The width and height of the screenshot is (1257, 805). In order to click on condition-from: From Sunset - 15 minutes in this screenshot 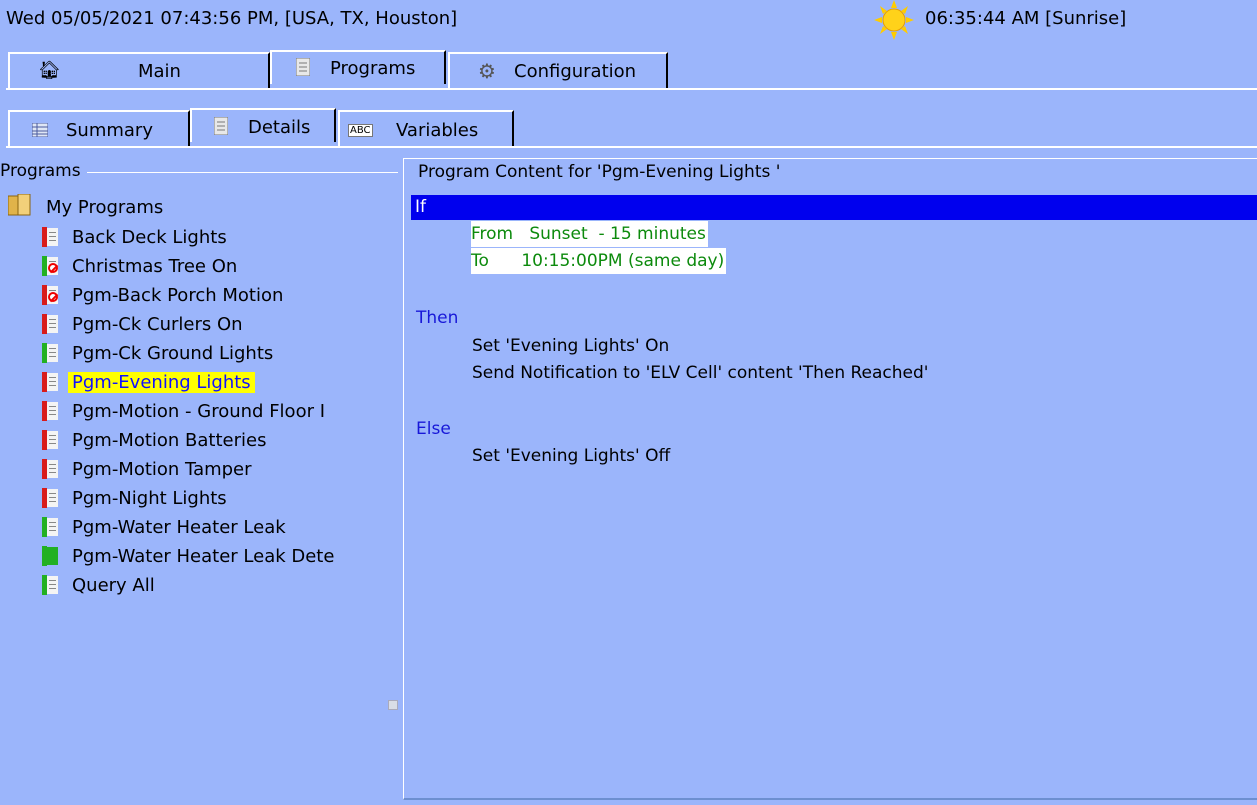, I will do `click(589, 234)`.